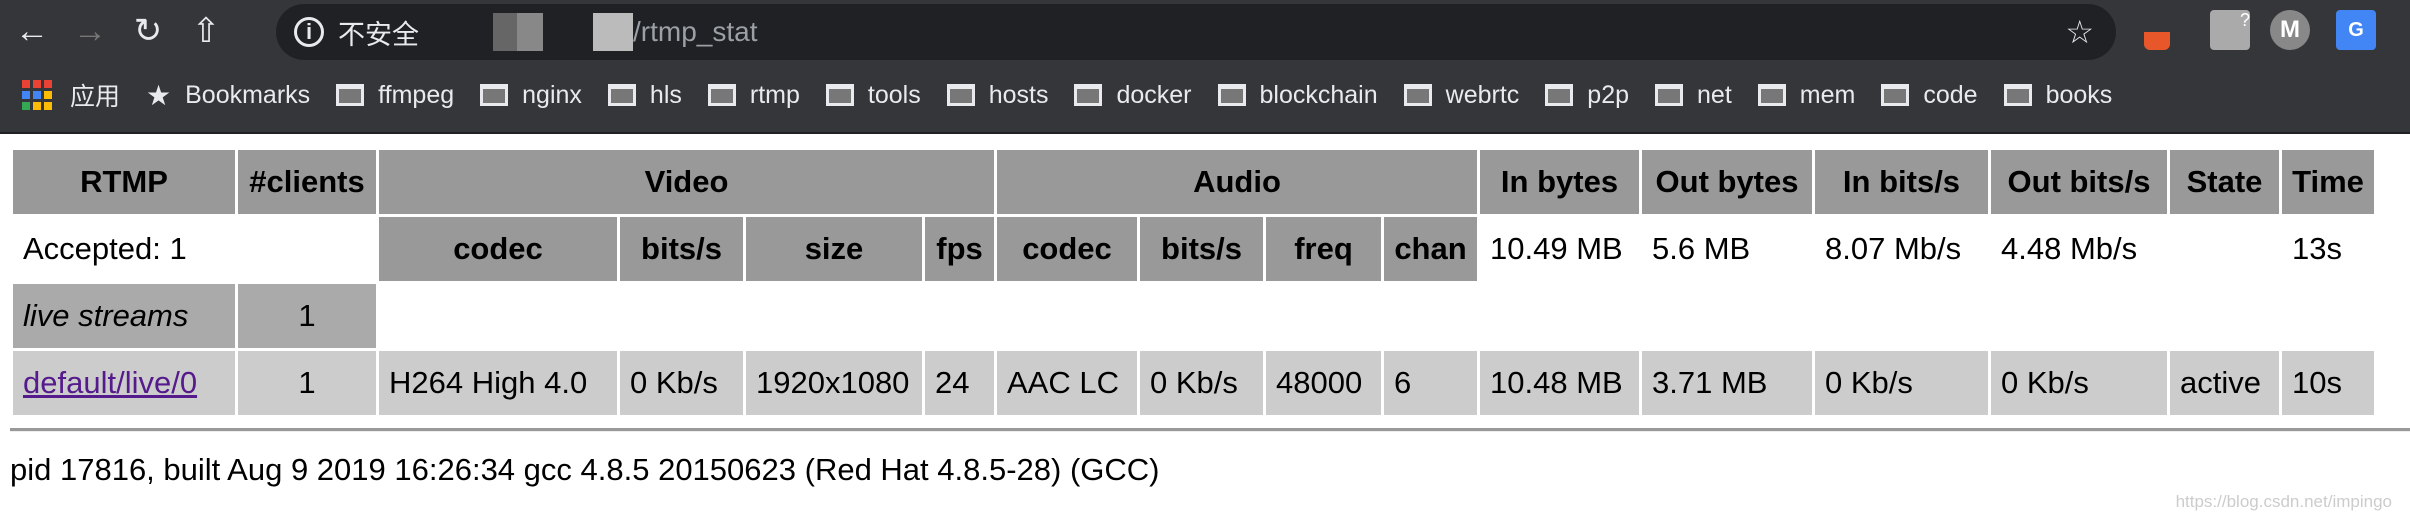 This screenshot has height=520, width=2410. I want to click on bookmark-folder: hls, so click(644, 95).